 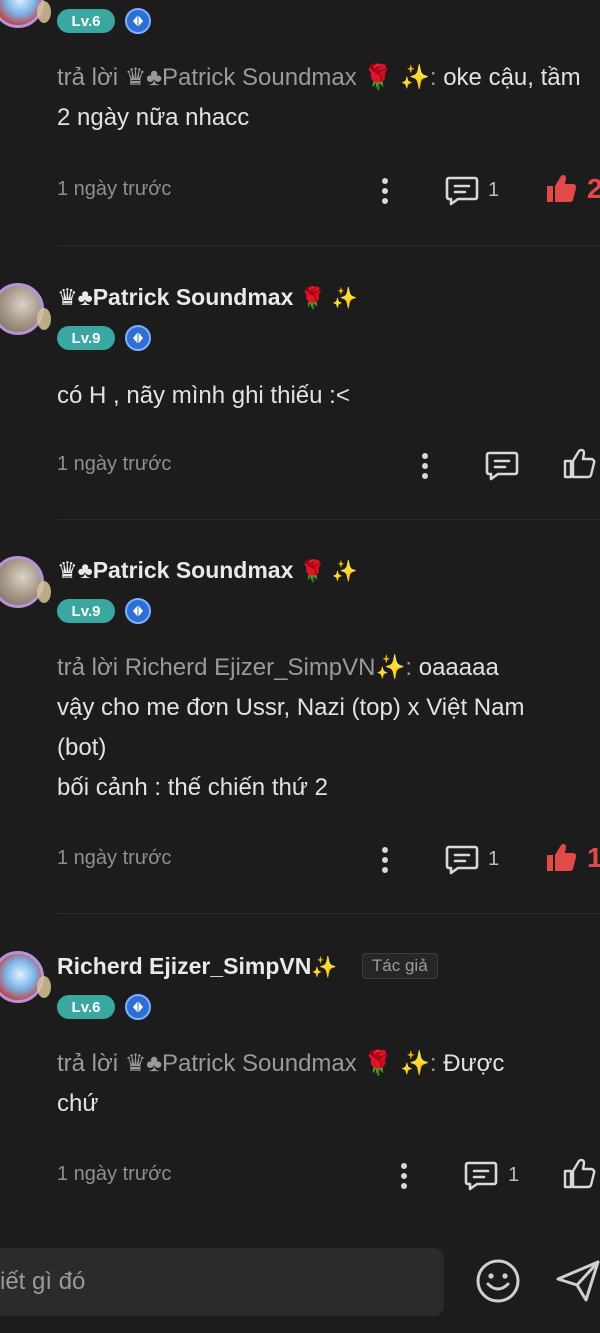 What do you see at coordinates (327, 1084) in the screenshot?
I see `comment-text: trả lời ♛♣Patrick Soundmax 🌹 ✨: Được chứ` at bounding box center [327, 1084].